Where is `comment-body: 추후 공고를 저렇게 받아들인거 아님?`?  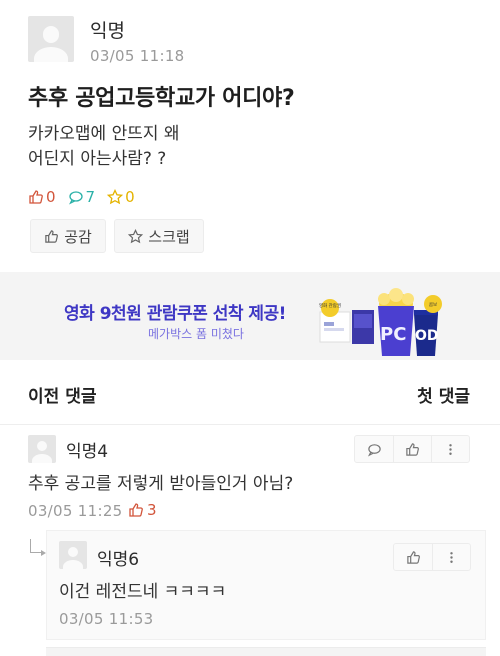
comment-body: 추후 공고를 저렇게 받아들인거 아님? is located at coordinates (161, 484).